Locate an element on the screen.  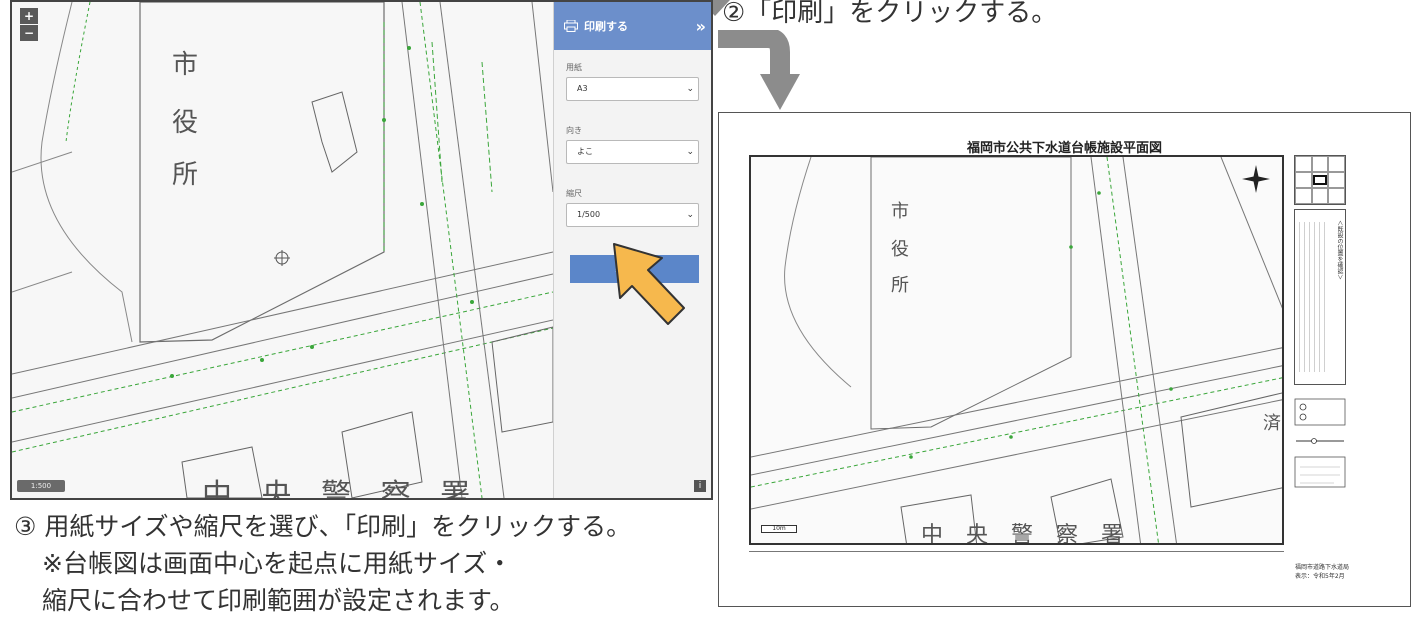
map-label-3: 所 is located at coordinates (185, 175).